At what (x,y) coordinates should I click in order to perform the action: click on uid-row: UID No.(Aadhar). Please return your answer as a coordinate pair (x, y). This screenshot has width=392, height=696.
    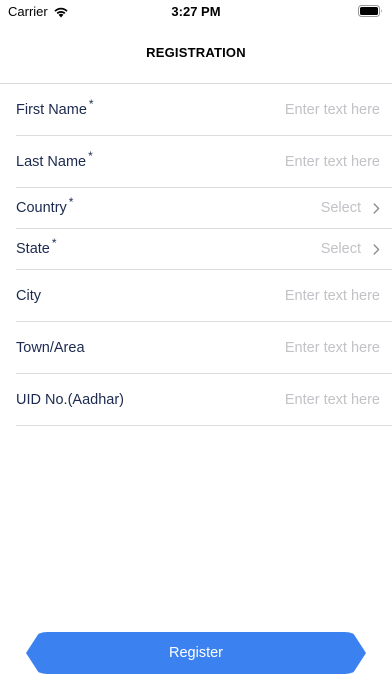
    Looking at the image, I should click on (204, 400).